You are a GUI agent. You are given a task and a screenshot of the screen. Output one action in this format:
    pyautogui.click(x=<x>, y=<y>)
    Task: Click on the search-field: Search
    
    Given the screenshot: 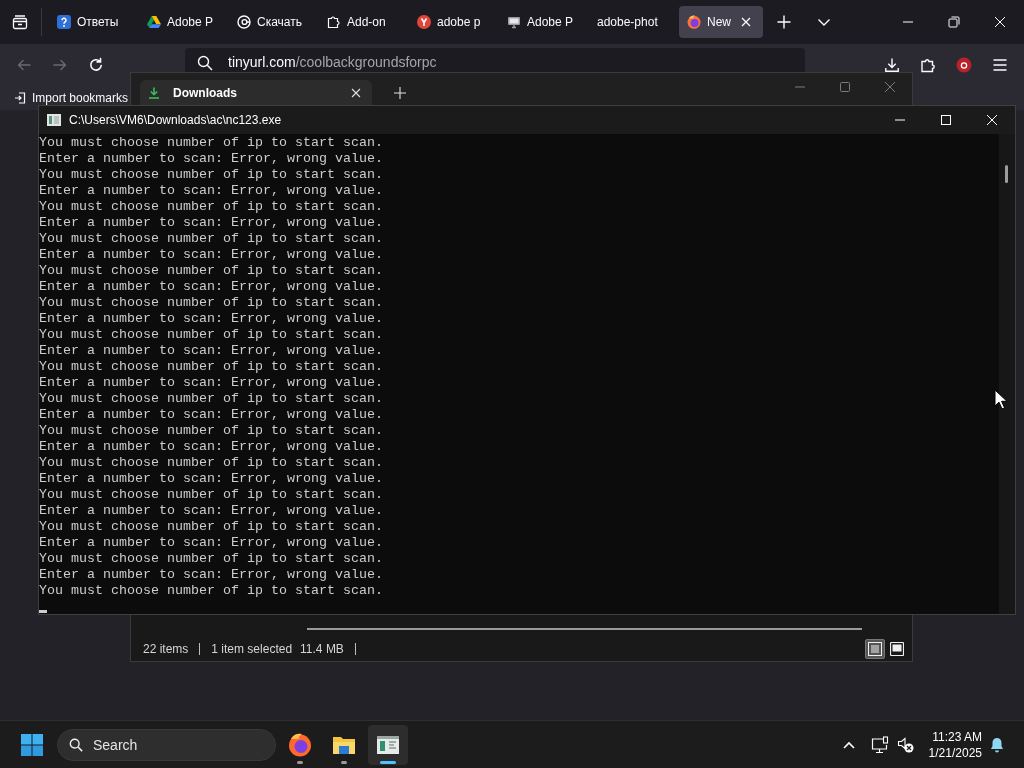 What is the action you would take?
    pyautogui.click(x=166, y=744)
    